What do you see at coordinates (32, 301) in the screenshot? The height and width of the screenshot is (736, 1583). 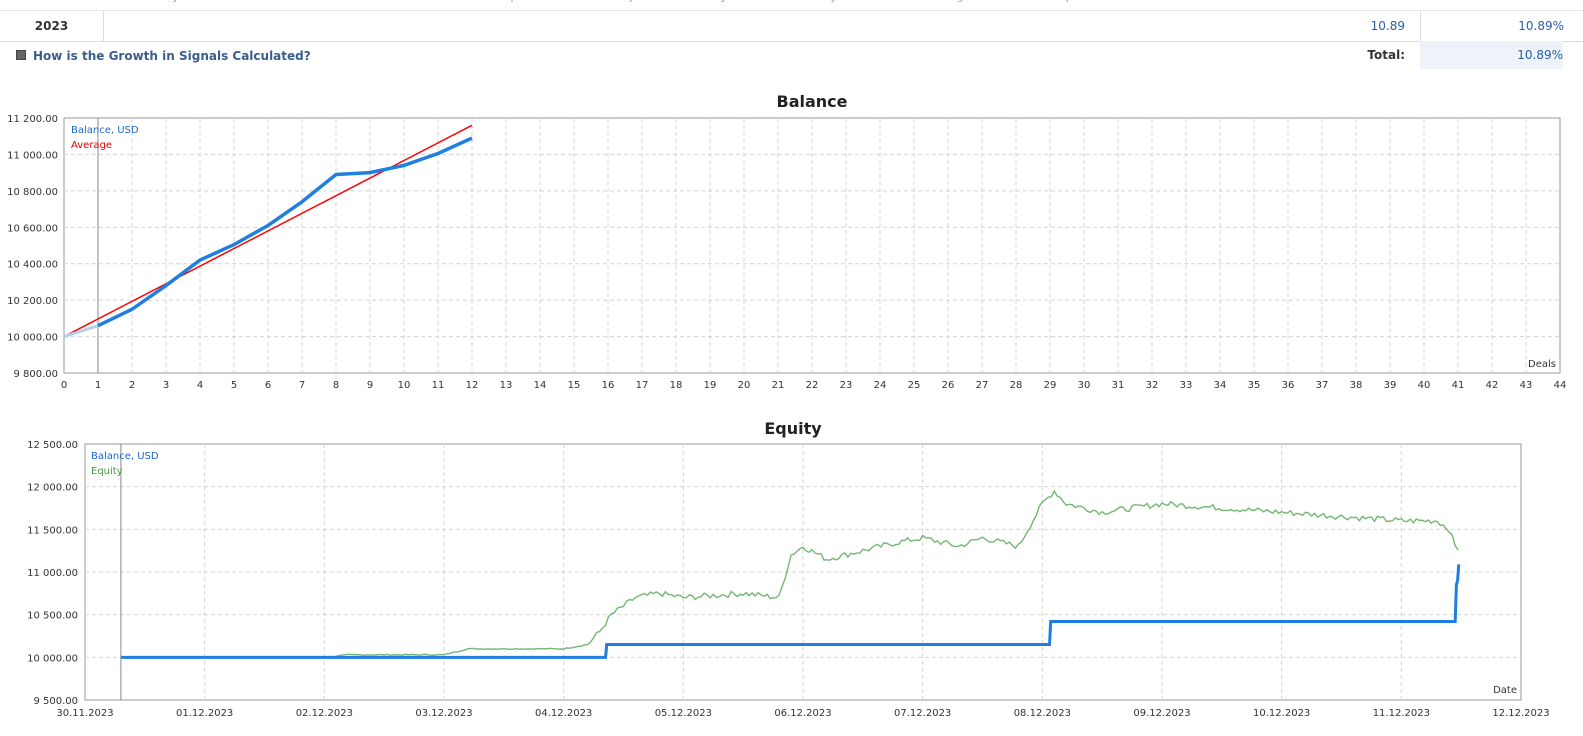 I see `y-tick-label: 10 200.00` at bounding box center [32, 301].